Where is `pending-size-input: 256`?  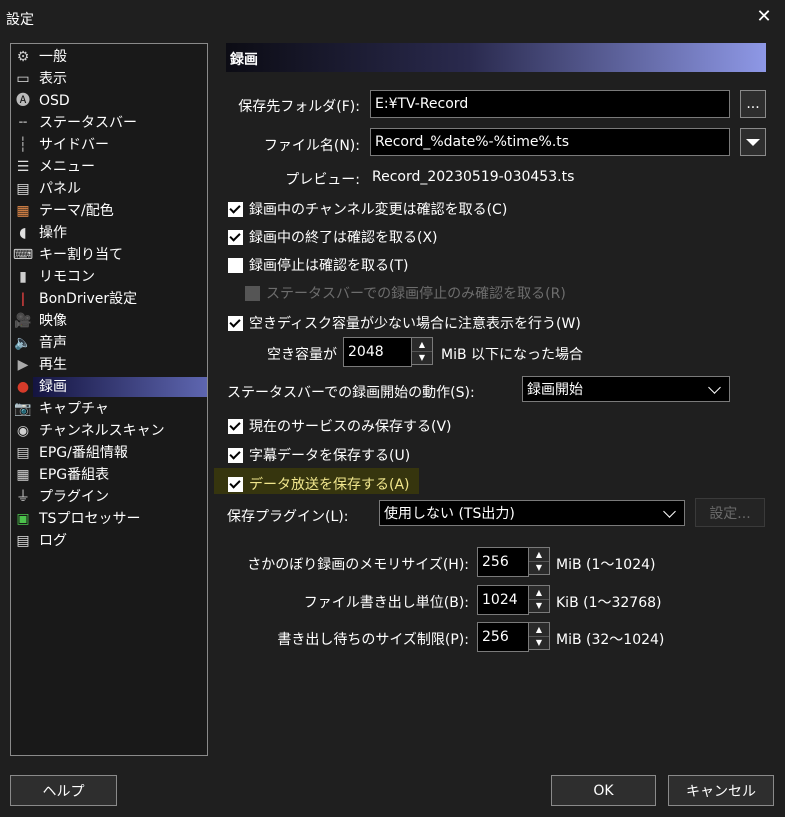
pending-size-input: 256 is located at coordinates (503, 637).